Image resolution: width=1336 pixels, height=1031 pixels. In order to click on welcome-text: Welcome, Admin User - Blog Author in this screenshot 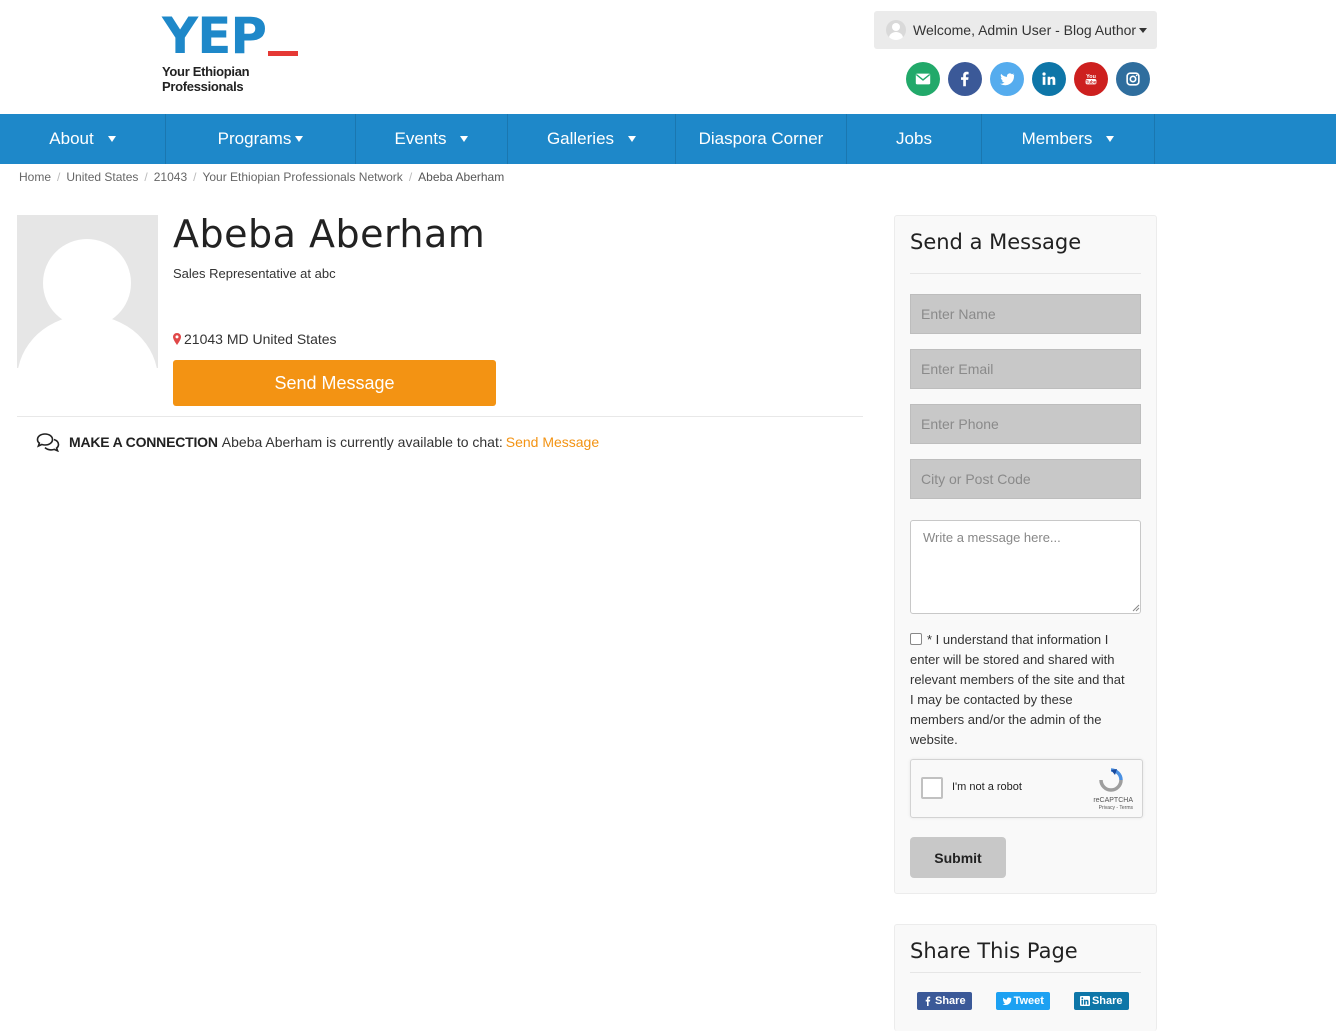, I will do `click(1025, 30)`.